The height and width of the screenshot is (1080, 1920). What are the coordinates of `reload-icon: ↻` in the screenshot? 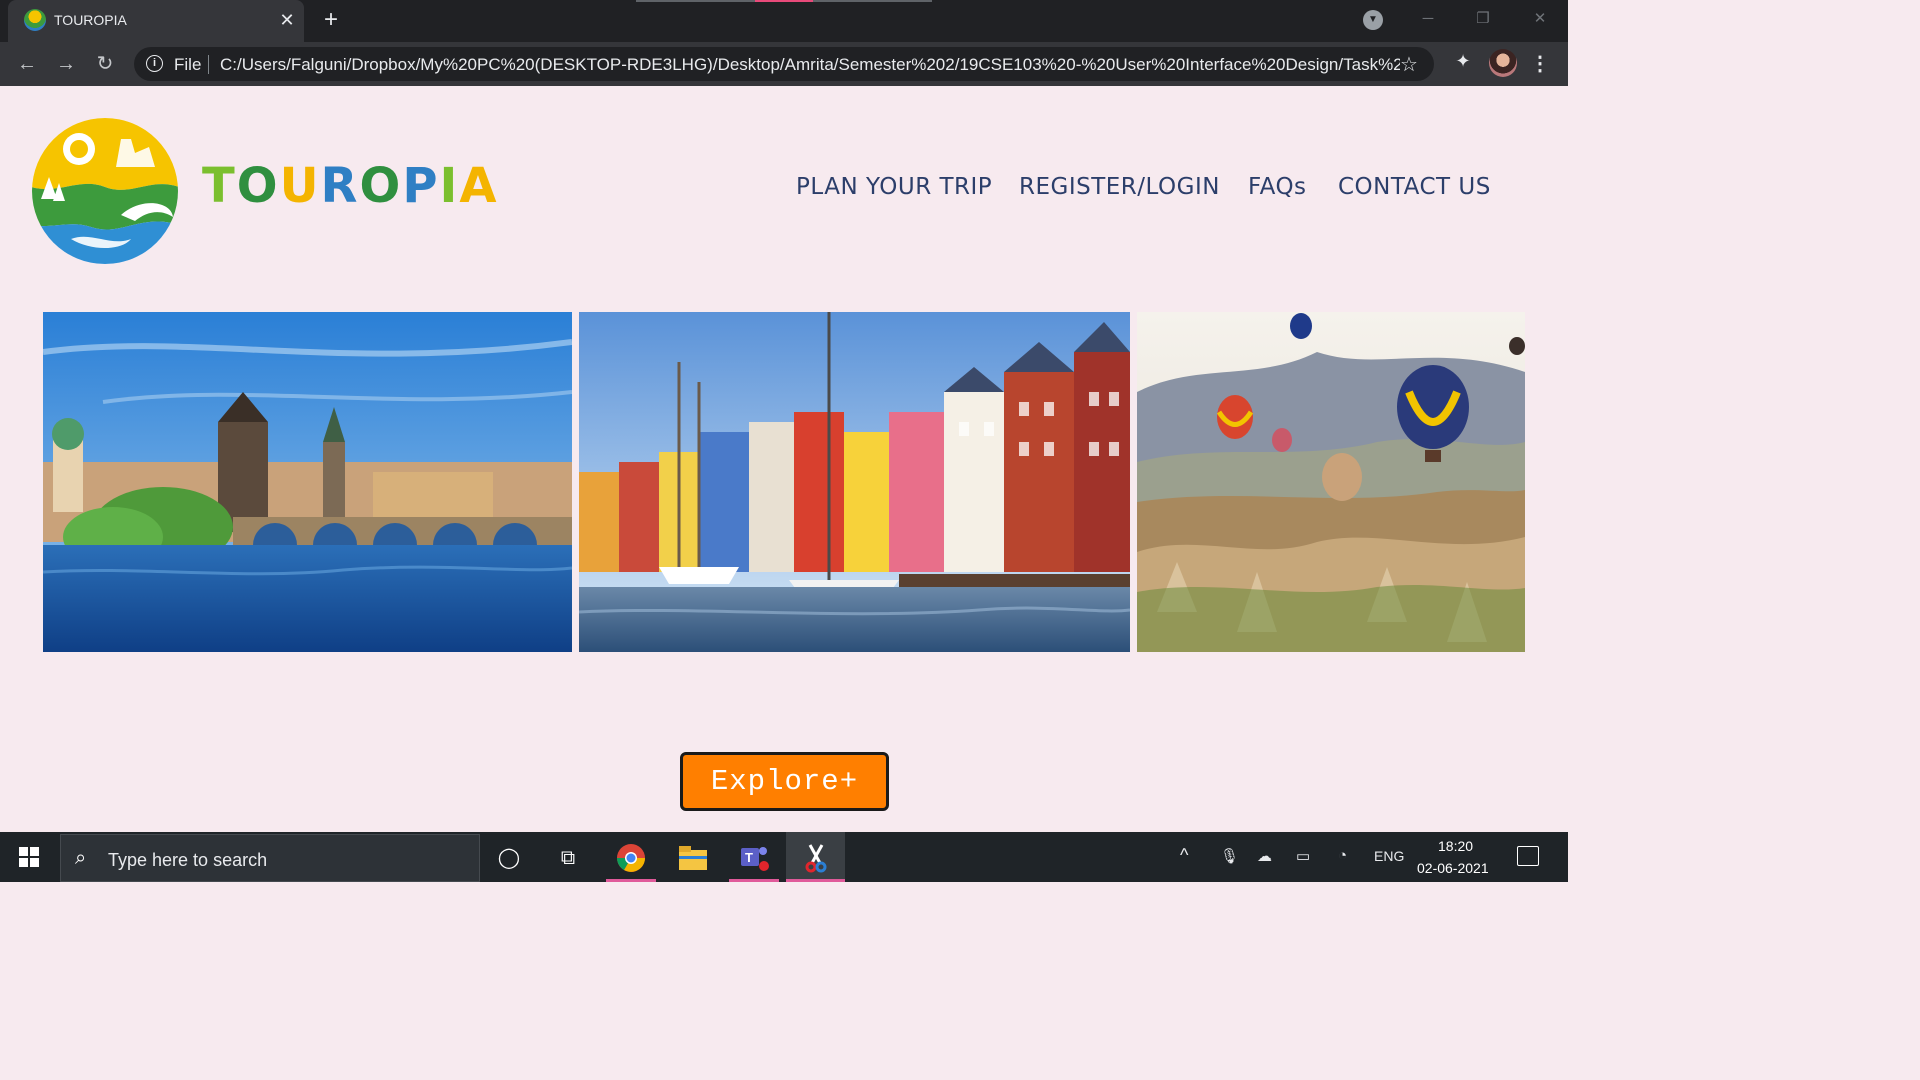 It's located at (105, 64).